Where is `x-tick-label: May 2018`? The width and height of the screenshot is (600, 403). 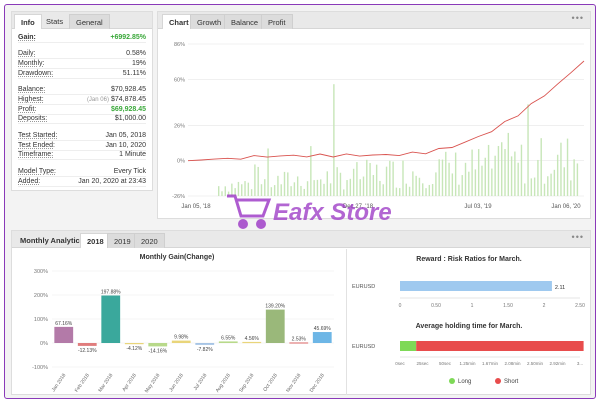
x-tick-label: May 2018 is located at coordinates (153, 384).